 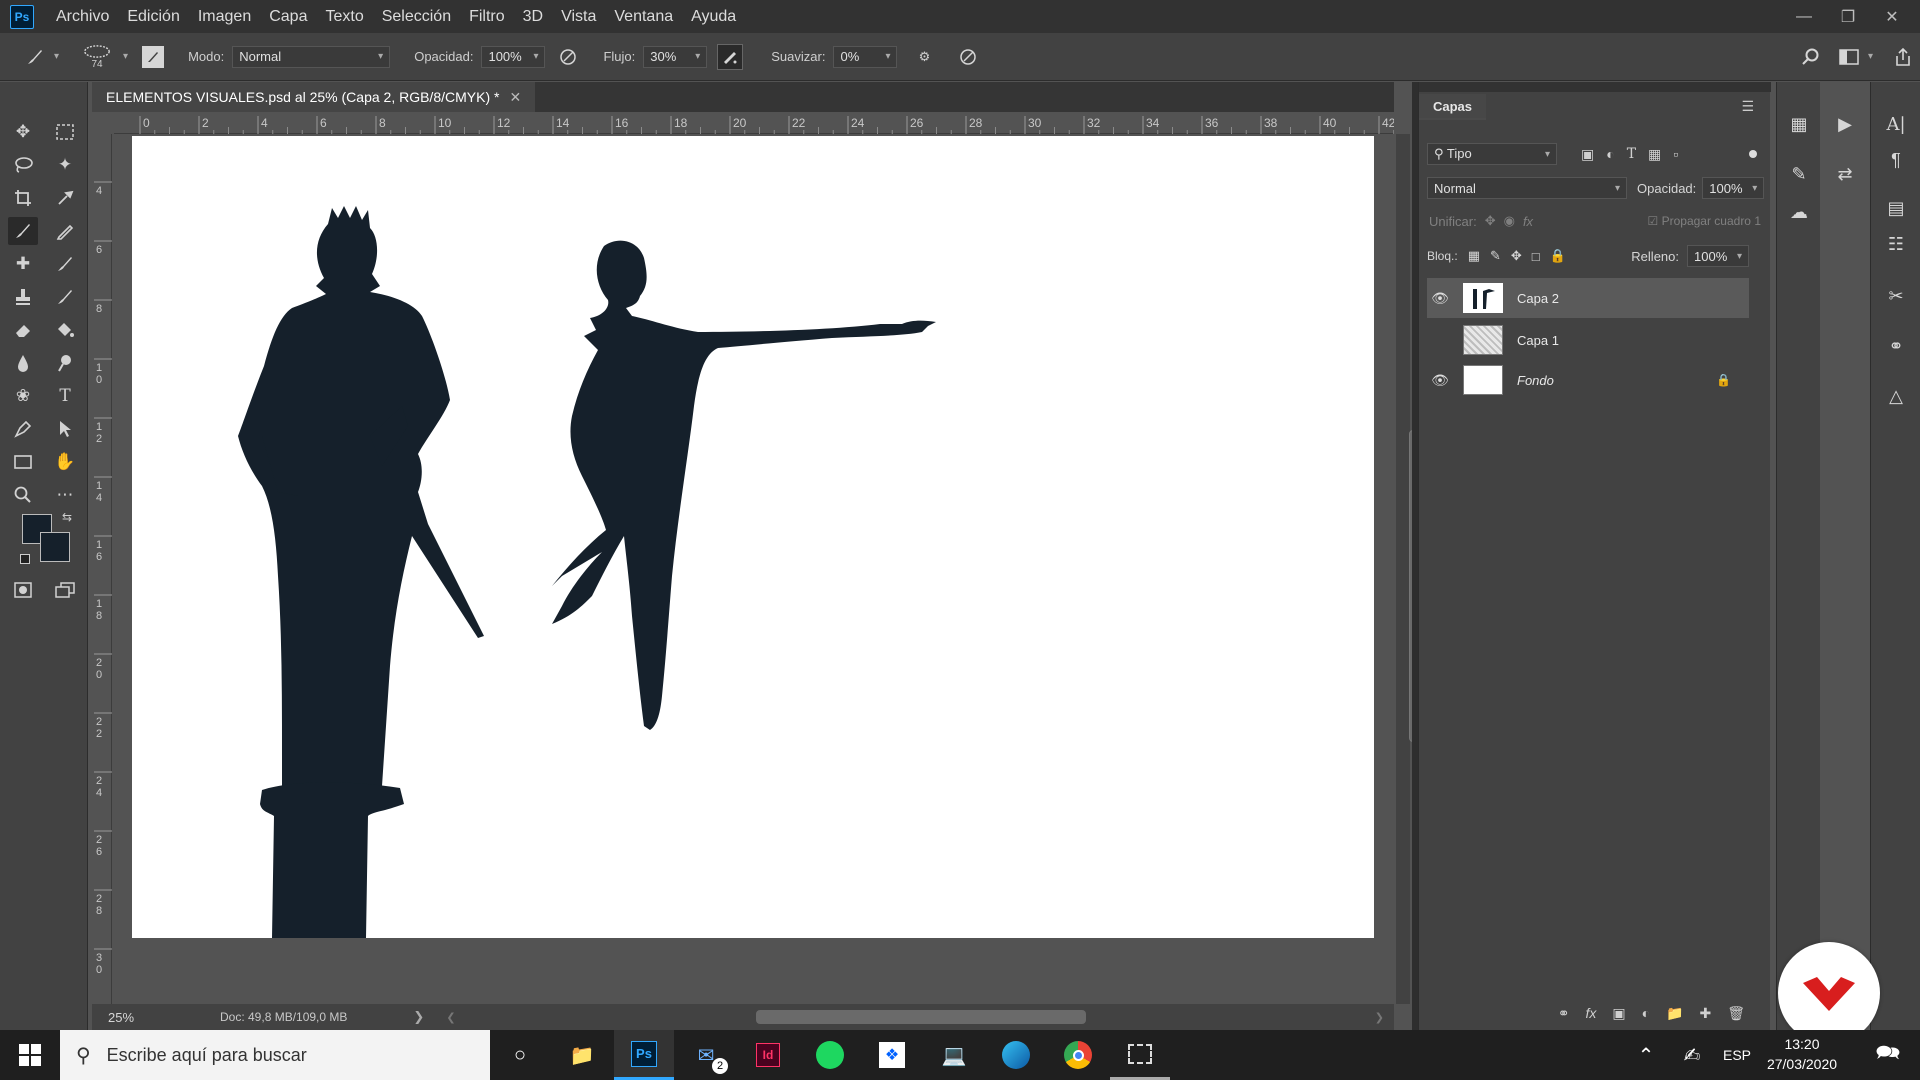 What do you see at coordinates (65, 231) in the screenshot?
I see `pencil-tool-icon` at bounding box center [65, 231].